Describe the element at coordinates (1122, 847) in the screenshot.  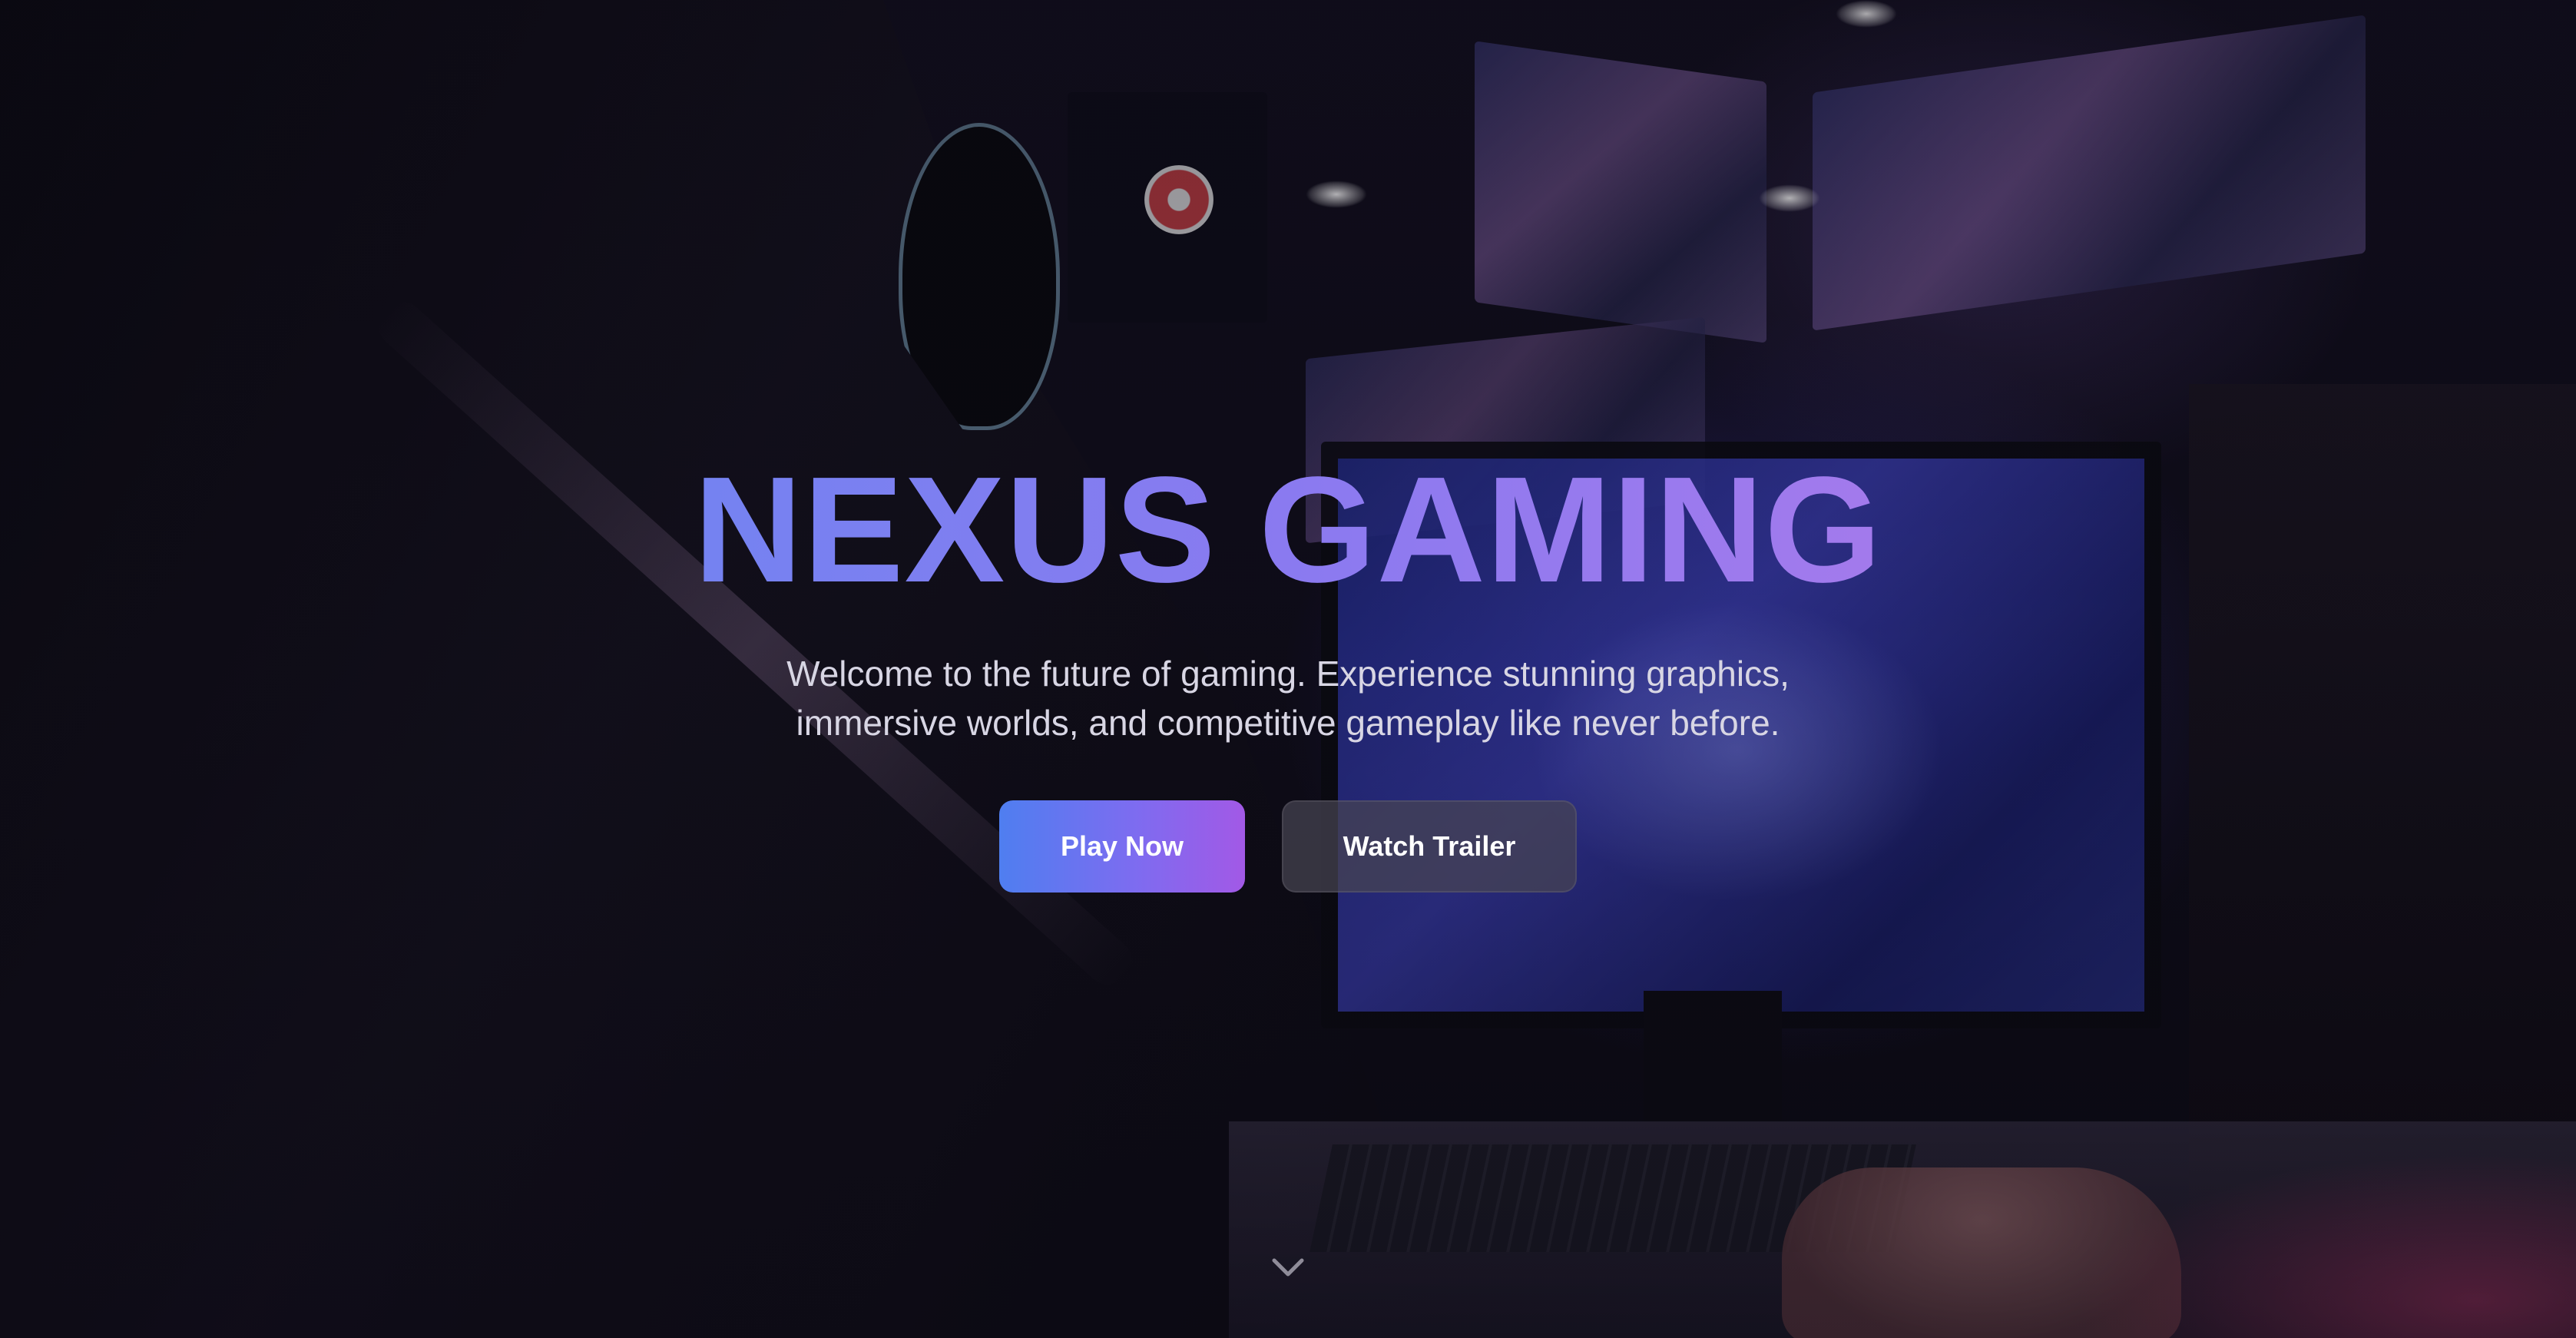
I see `play-now-button: Play Now` at that location.